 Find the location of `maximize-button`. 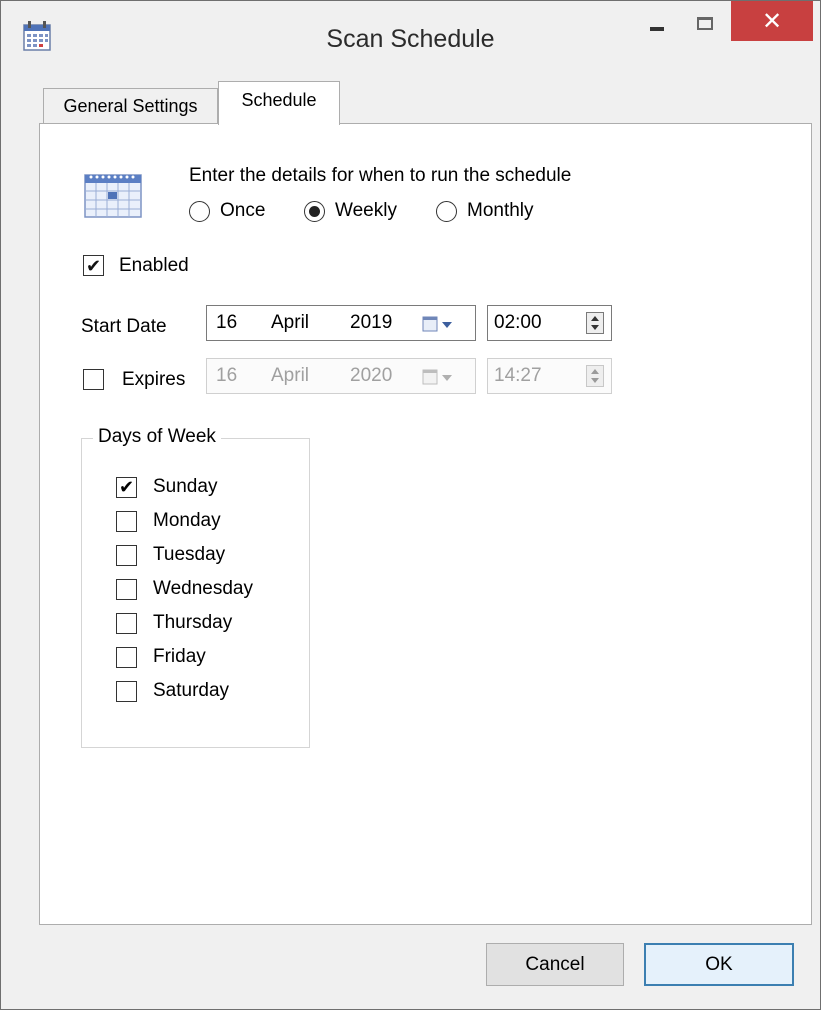

maximize-button is located at coordinates (705, 25).